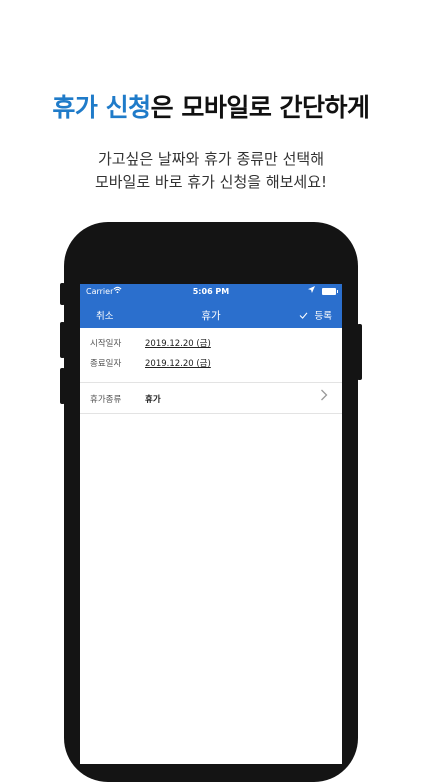 Image resolution: width=422 pixels, height=782 pixels. I want to click on date-section: 시작일자 2019.12.20 (금) 종료일자 2019.12.20 (금), so click(211, 355).